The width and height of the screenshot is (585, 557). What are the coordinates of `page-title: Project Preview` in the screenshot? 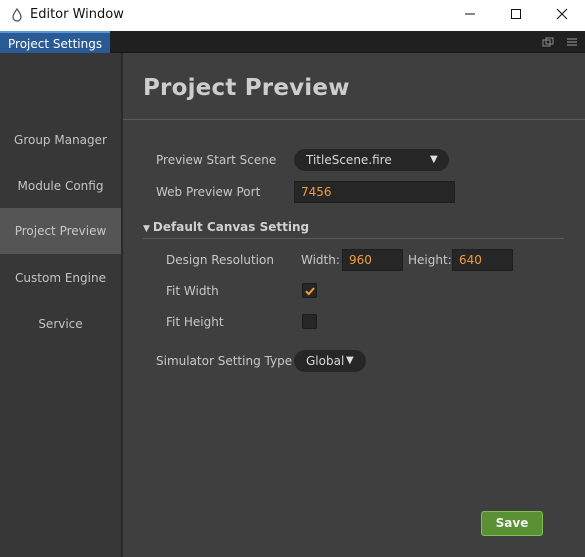 It's located at (246, 88).